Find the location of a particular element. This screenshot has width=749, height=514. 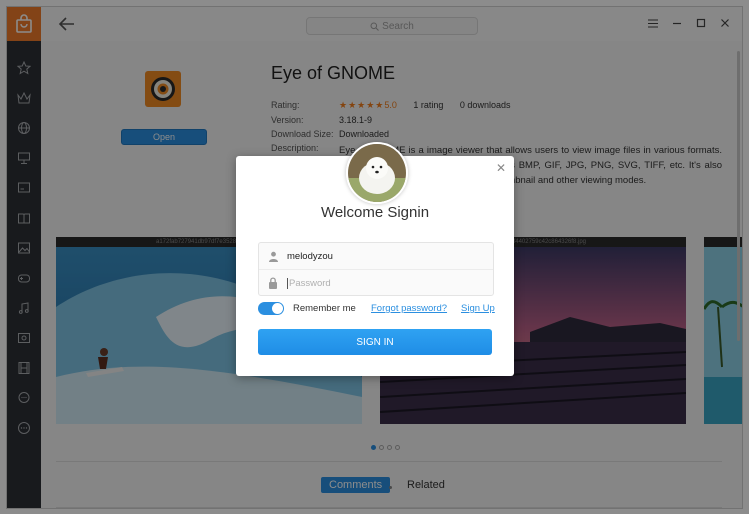

dialog-title: Welcome Signin is located at coordinates (375, 212).